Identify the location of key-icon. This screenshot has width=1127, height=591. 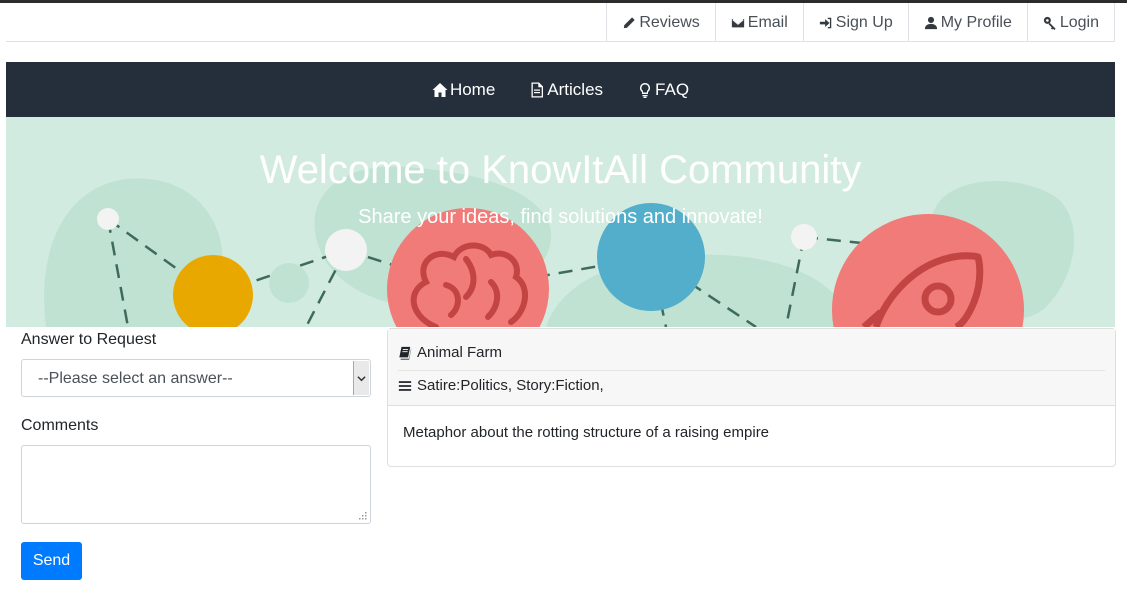
(1049, 23).